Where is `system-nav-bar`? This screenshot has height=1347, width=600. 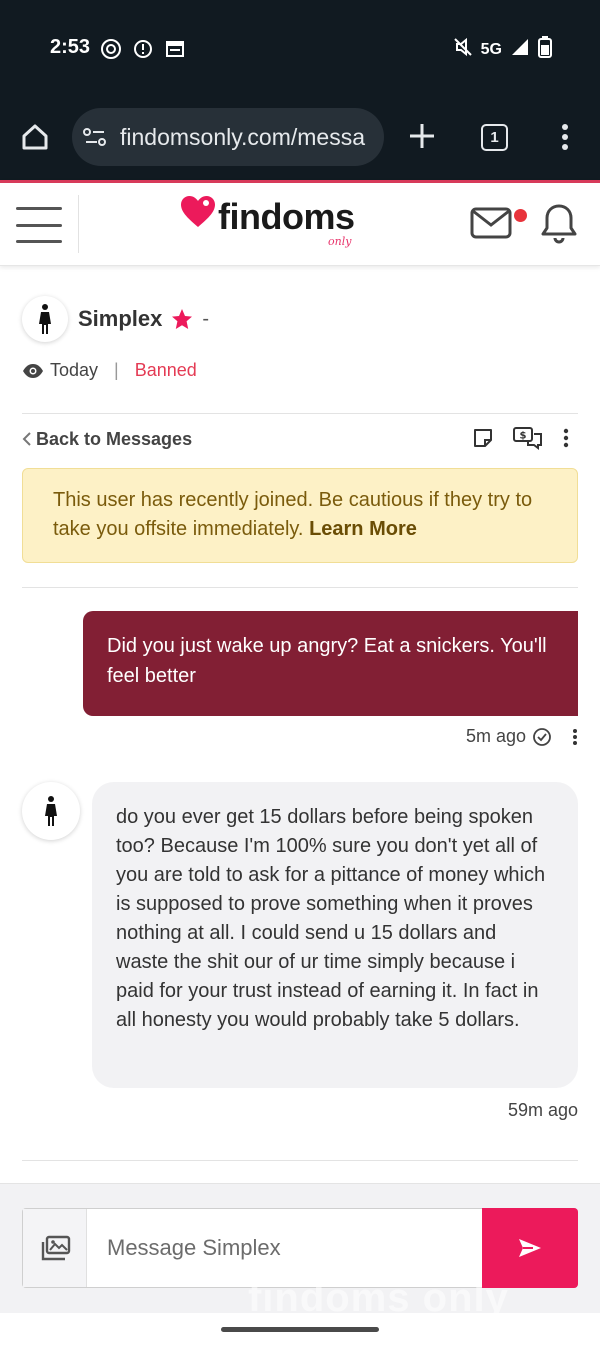 system-nav-bar is located at coordinates (300, 1330).